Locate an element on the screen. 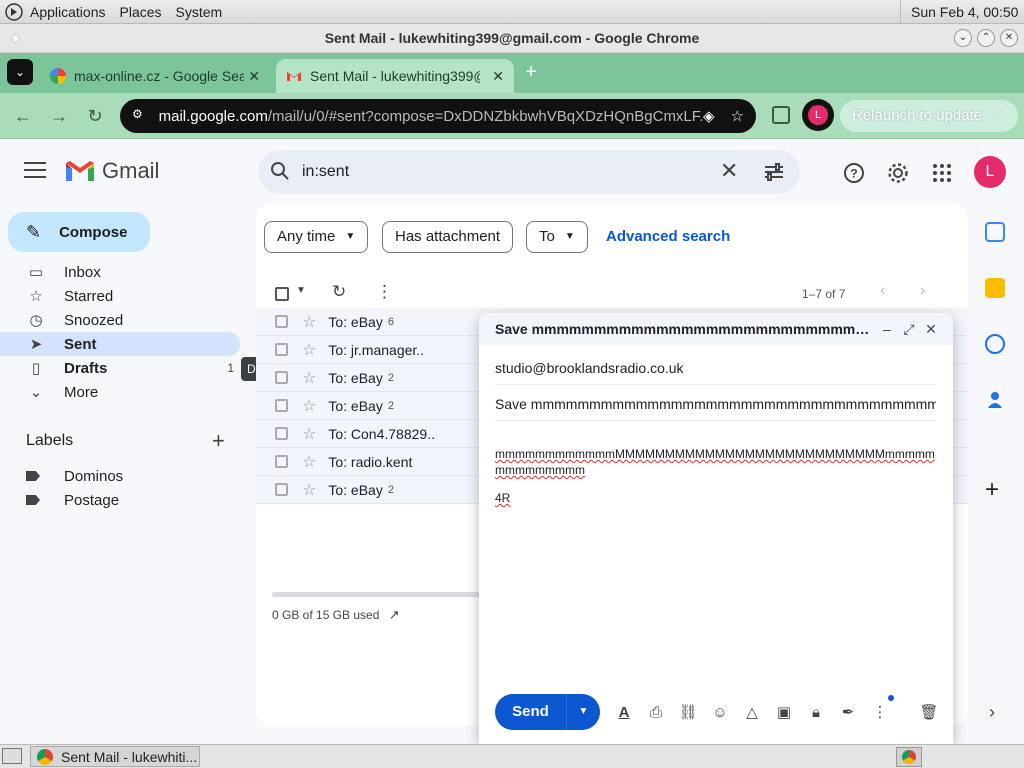  tab-search-icon: ⌄ is located at coordinates (20, 72).